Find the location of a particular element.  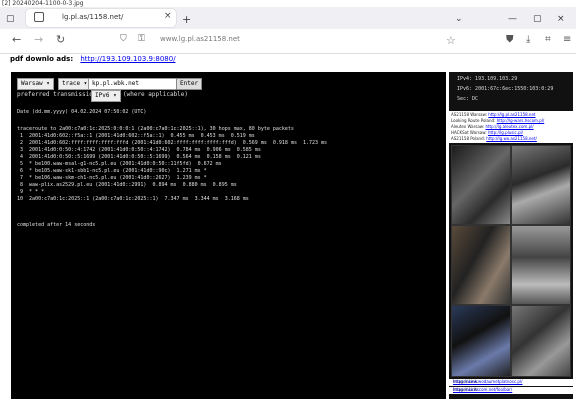

menu-icon: ≡ is located at coordinates (567, 39).